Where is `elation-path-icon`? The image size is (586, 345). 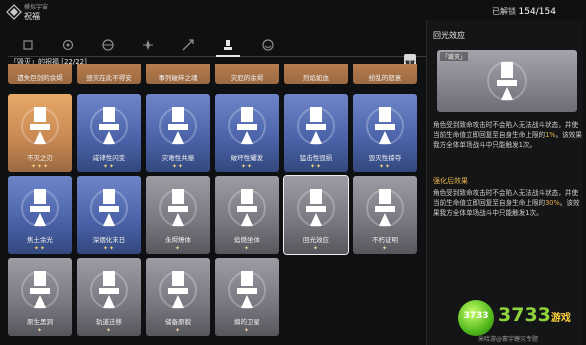
elation-path-icon is located at coordinates (268, 45).